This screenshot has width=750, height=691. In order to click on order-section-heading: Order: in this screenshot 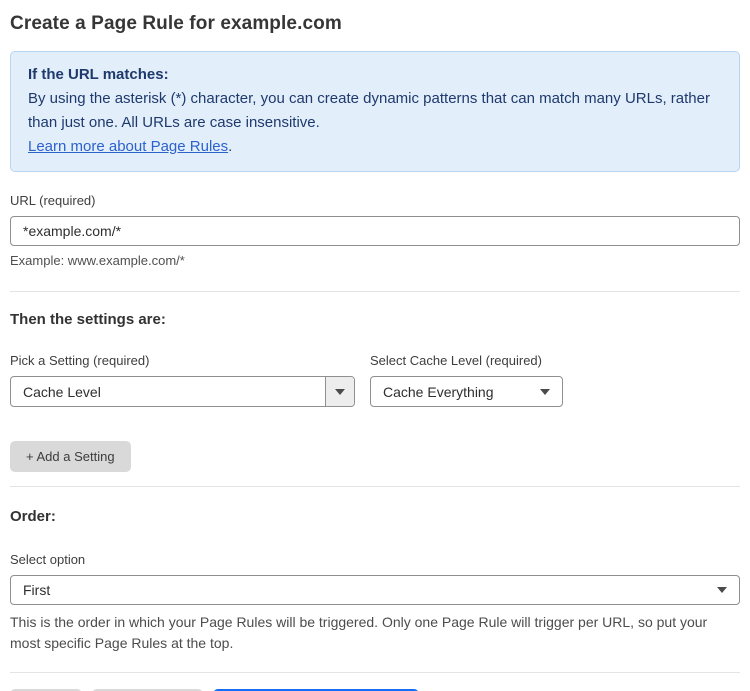, I will do `click(33, 516)`.